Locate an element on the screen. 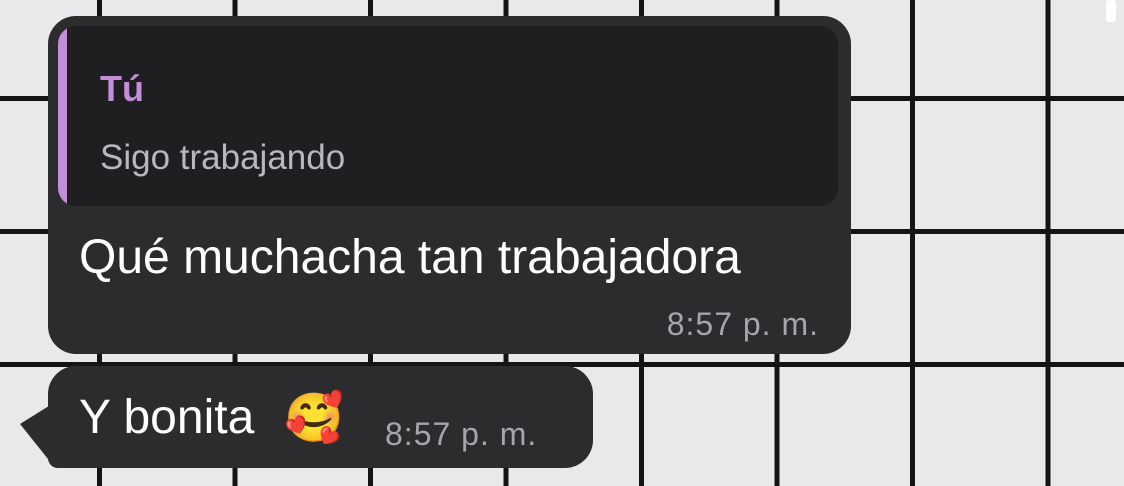 Image resolution: width=1124 pixels, height=486 pixels. quote-accent-bar is located at coordinates (62, 116).